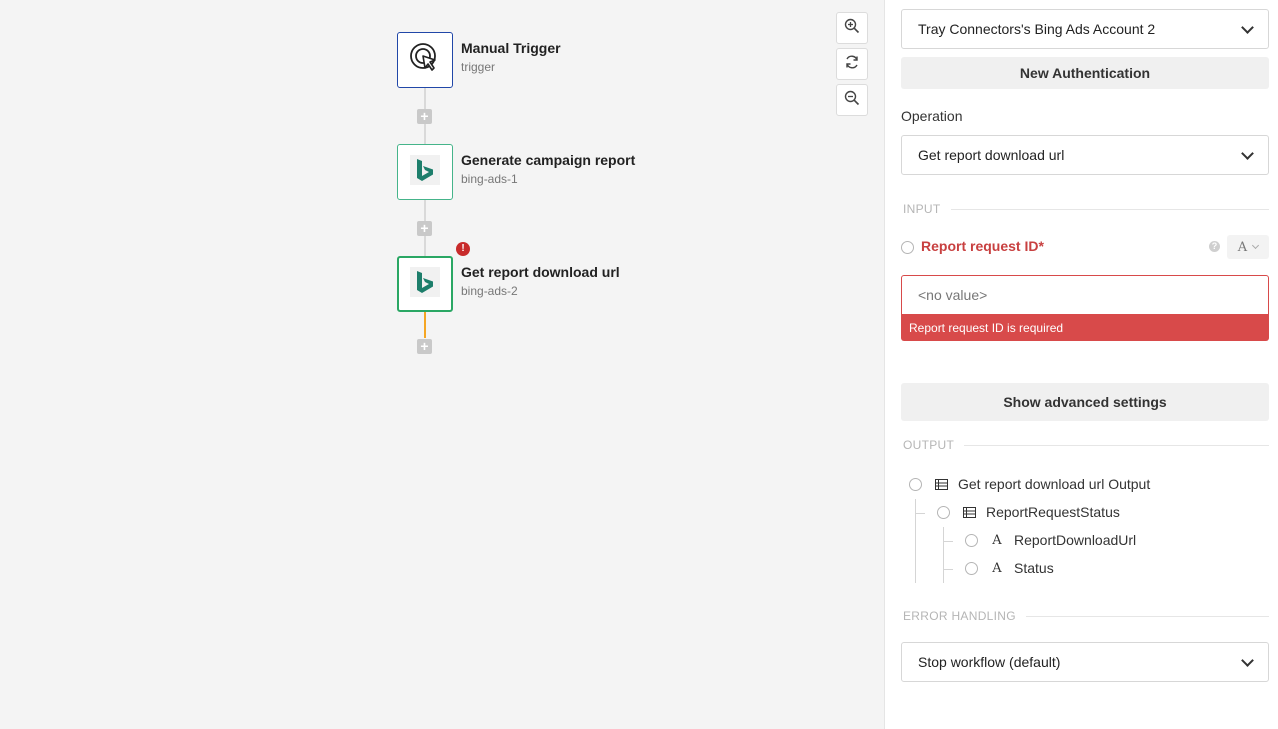 This screenshot has height=729, width=1278. I want to click on authentication-select: Tray Connectors's Bing Ads Account 2, so click(1085, 29).